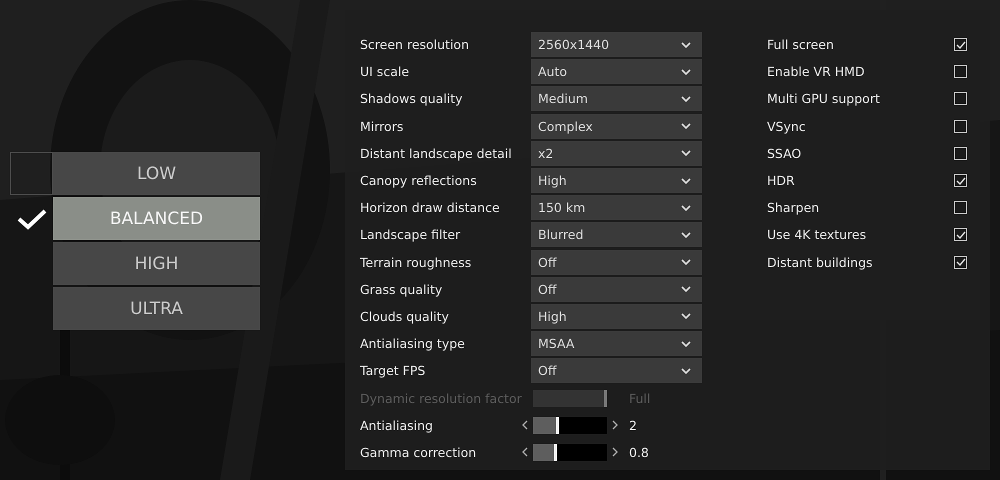 This screenshot has width=1000, height=480. I want to click on option-label: HDR, so click(781, 180).